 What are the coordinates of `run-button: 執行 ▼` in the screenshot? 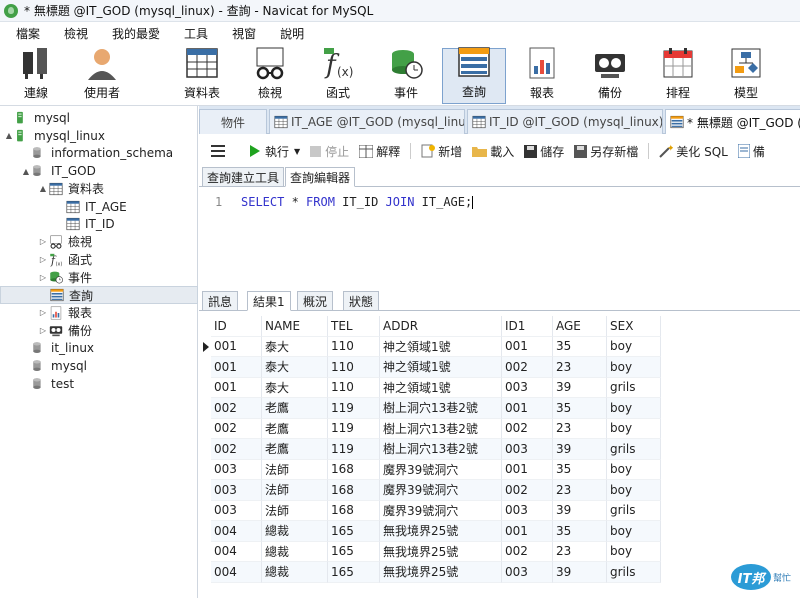 It's located at (274, 151).